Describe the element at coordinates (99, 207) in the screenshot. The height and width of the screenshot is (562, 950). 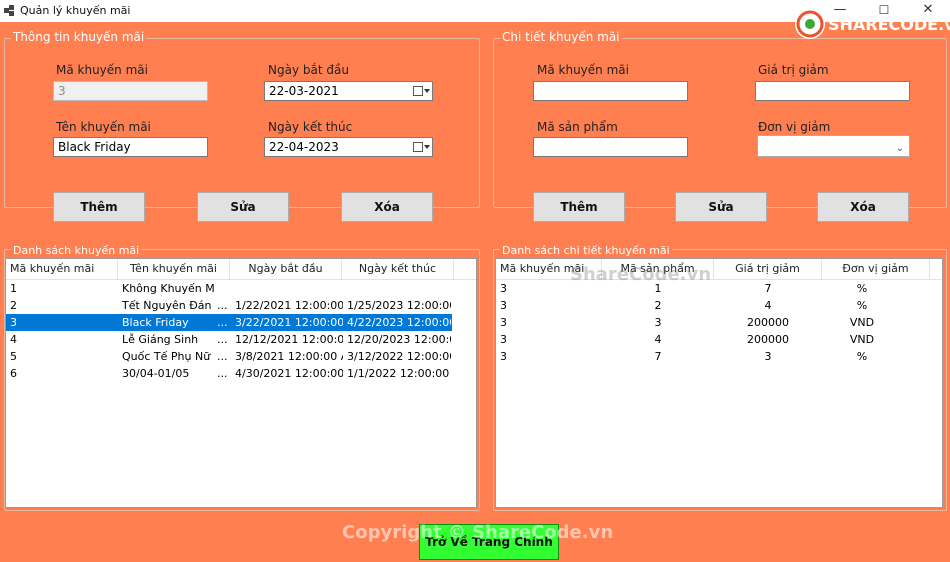
I see `promo-add-button: Thêm` at that location.